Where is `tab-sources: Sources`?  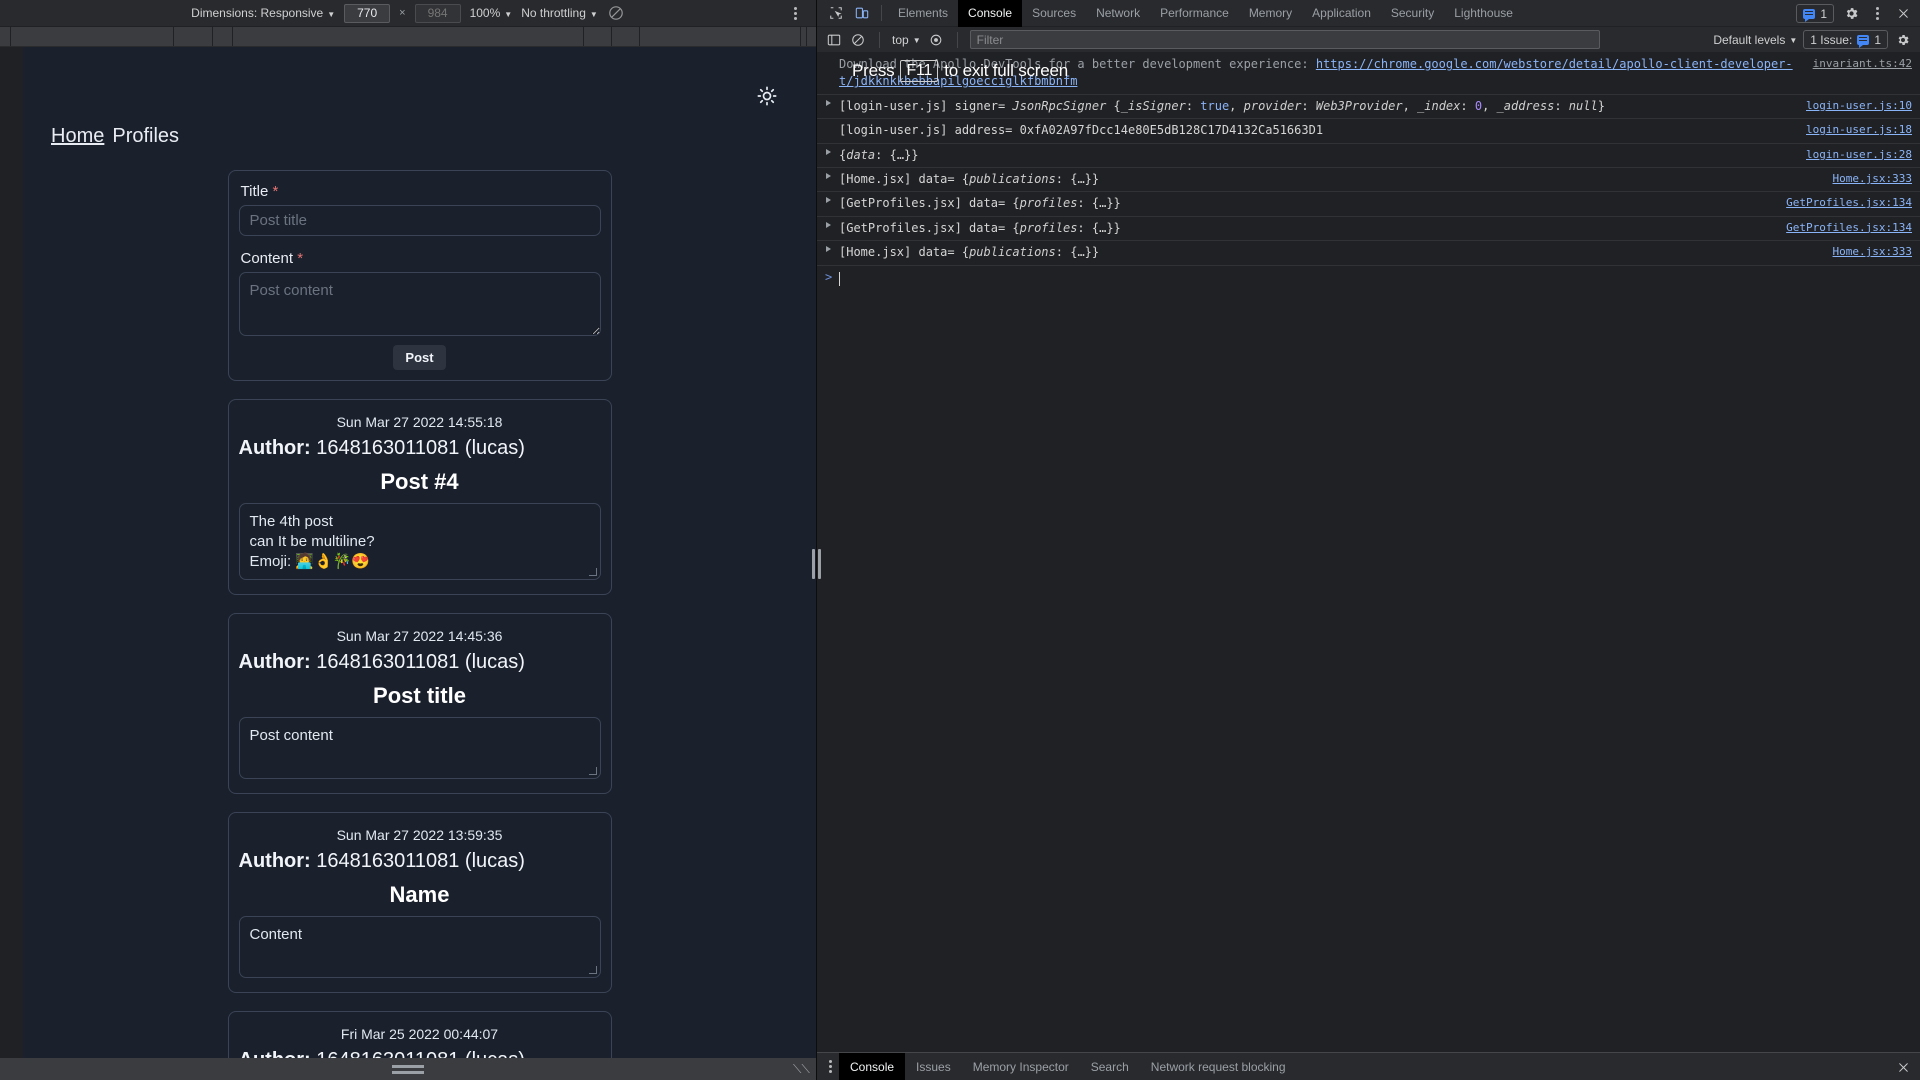
tab-sources: Sources is located at coordinates (1054, 13).